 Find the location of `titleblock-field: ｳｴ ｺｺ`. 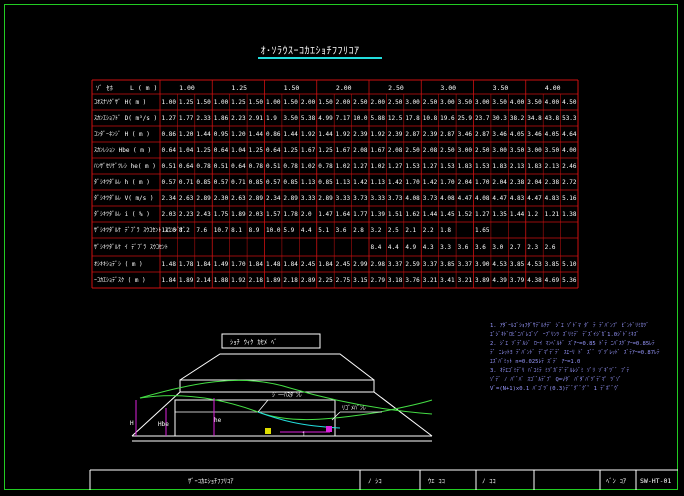

titleblock-field: ｳｴ ｺｺ is located at coordinates (436, 481).